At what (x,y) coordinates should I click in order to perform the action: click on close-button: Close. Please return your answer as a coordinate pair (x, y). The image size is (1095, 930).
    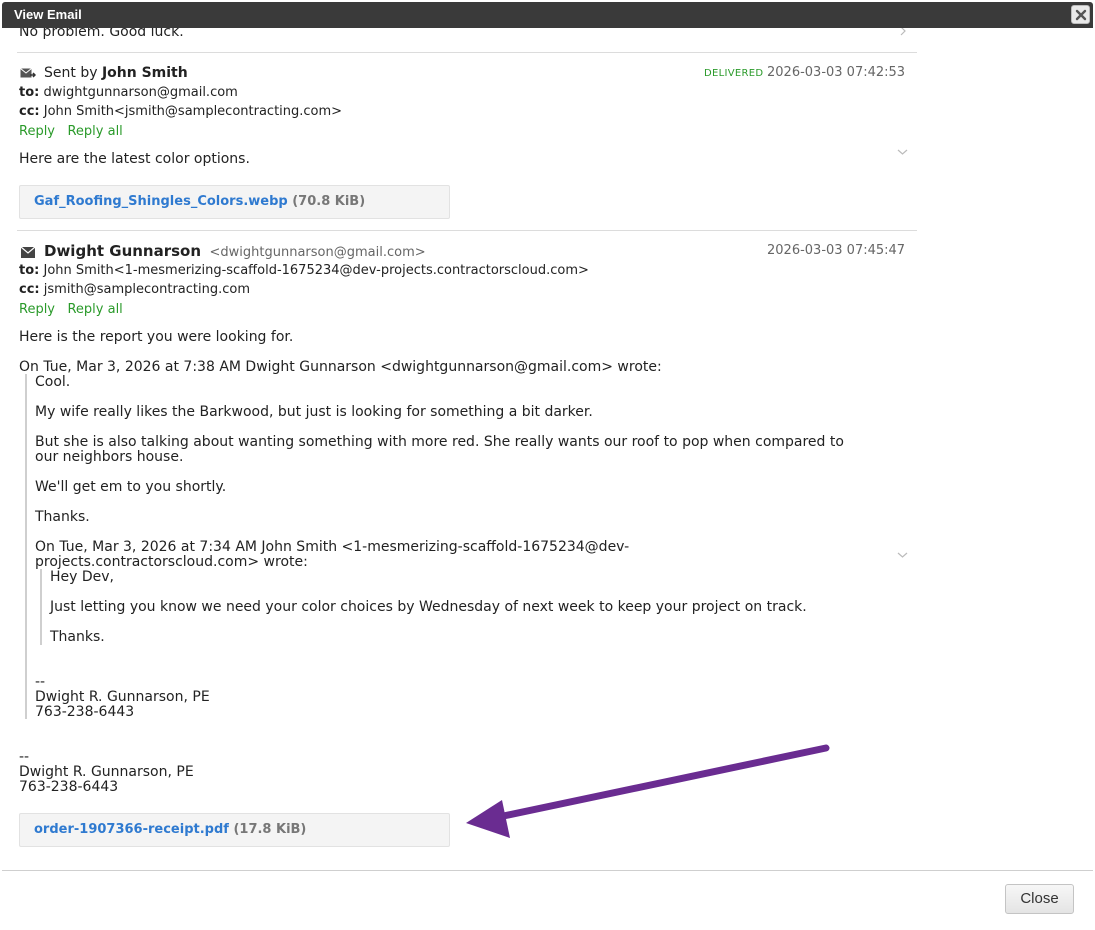
    Looking at the image, I should click on (1039, 899).